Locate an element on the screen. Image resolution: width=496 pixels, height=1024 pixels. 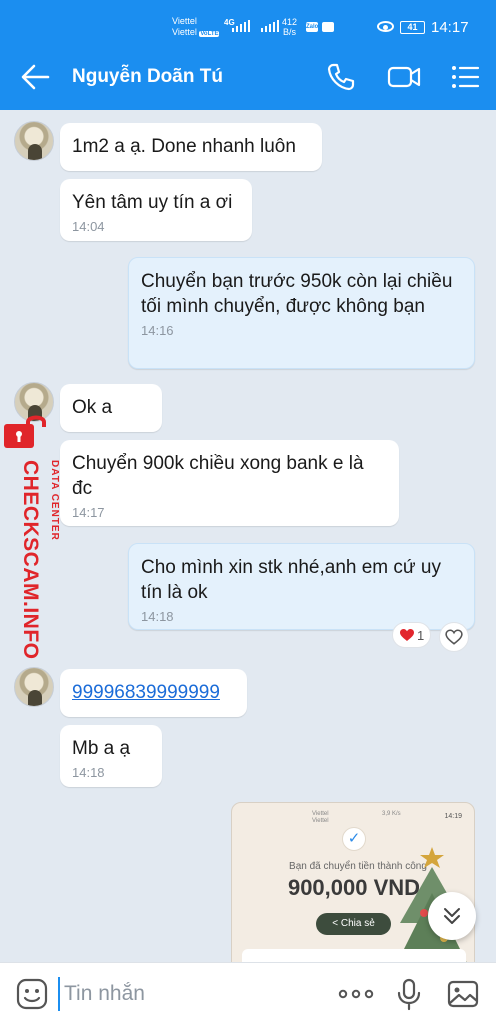
message-bubble: Ok a is located at coordinates (111, 408).